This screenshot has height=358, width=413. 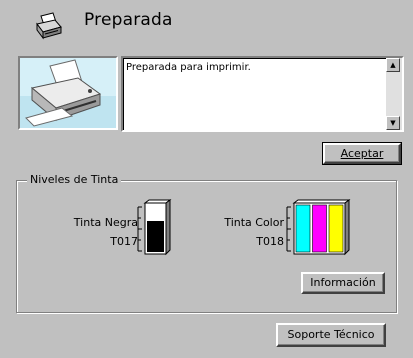 I want to click on printer-icon, so click(x=49, y=26).